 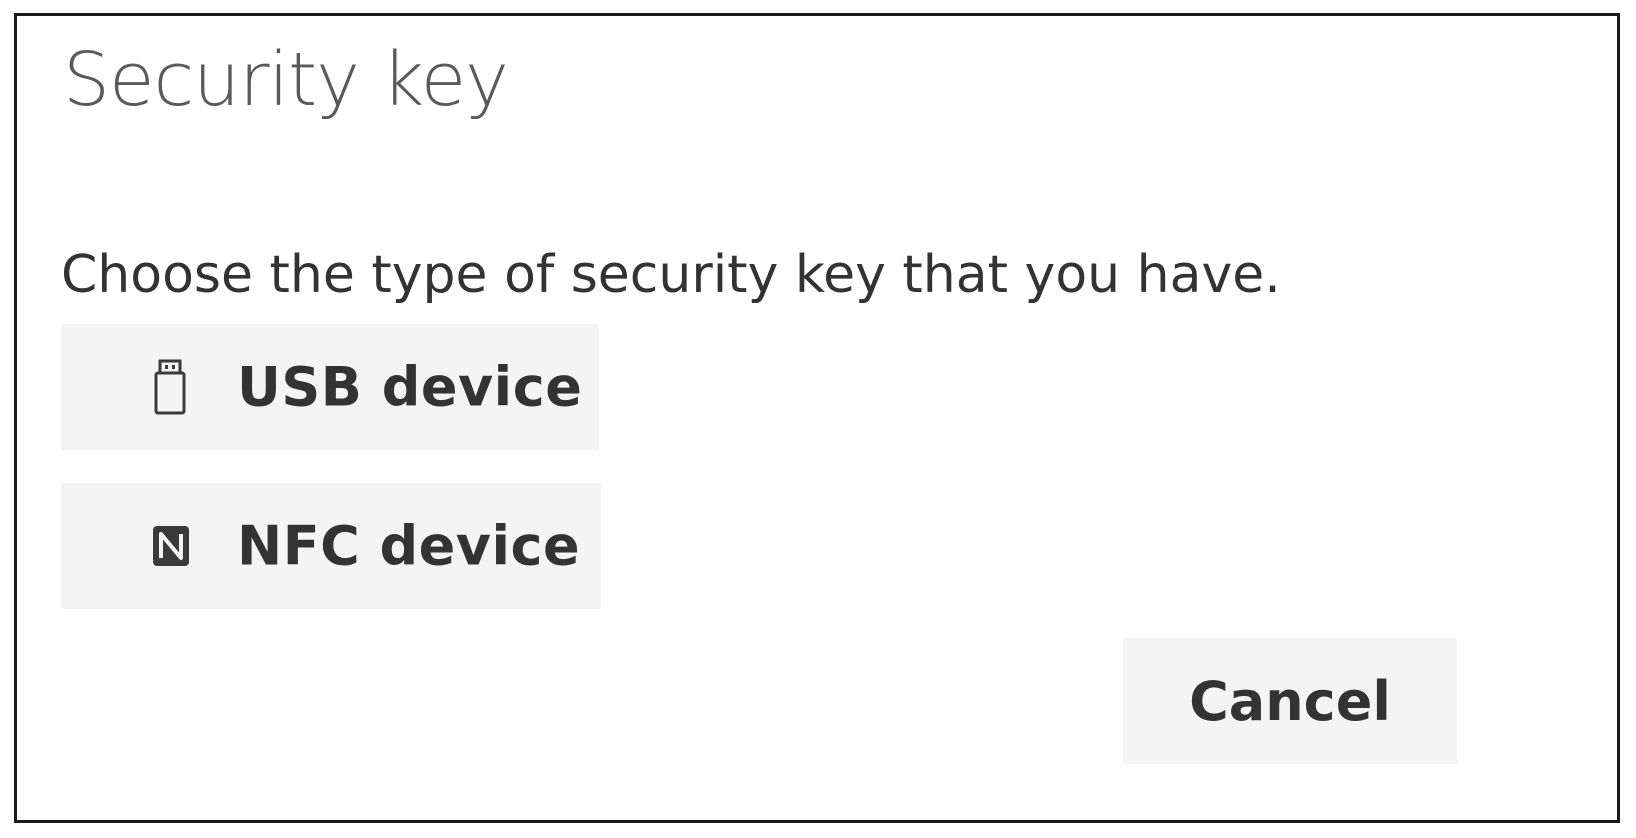 I want to click on usb-drive-icon, so click(x=171, y=387).